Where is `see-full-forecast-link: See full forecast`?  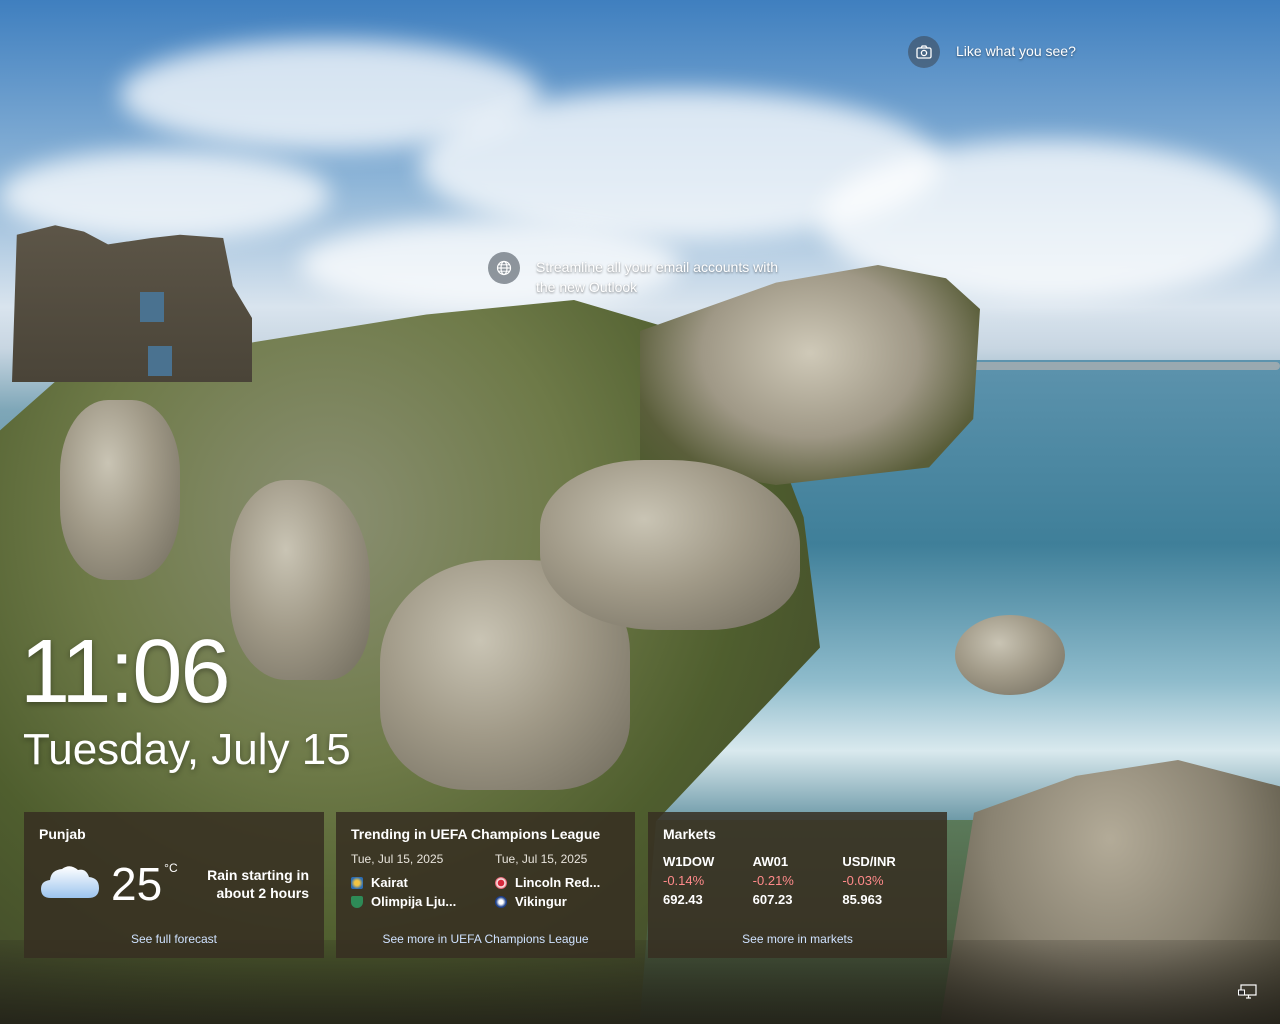 see-full-forecast-link: See full forecast is located at coordinates (174, 939).